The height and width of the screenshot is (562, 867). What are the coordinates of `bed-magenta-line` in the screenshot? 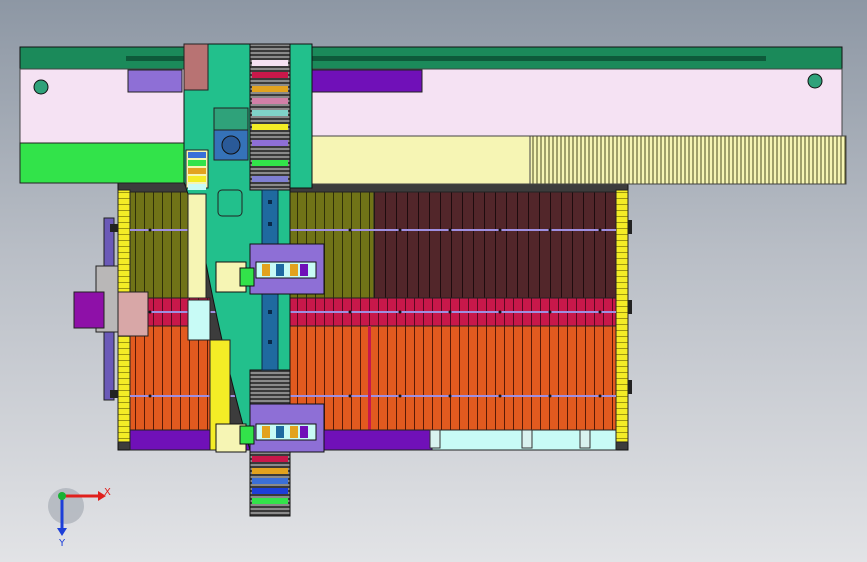 It's located at (369, 378).